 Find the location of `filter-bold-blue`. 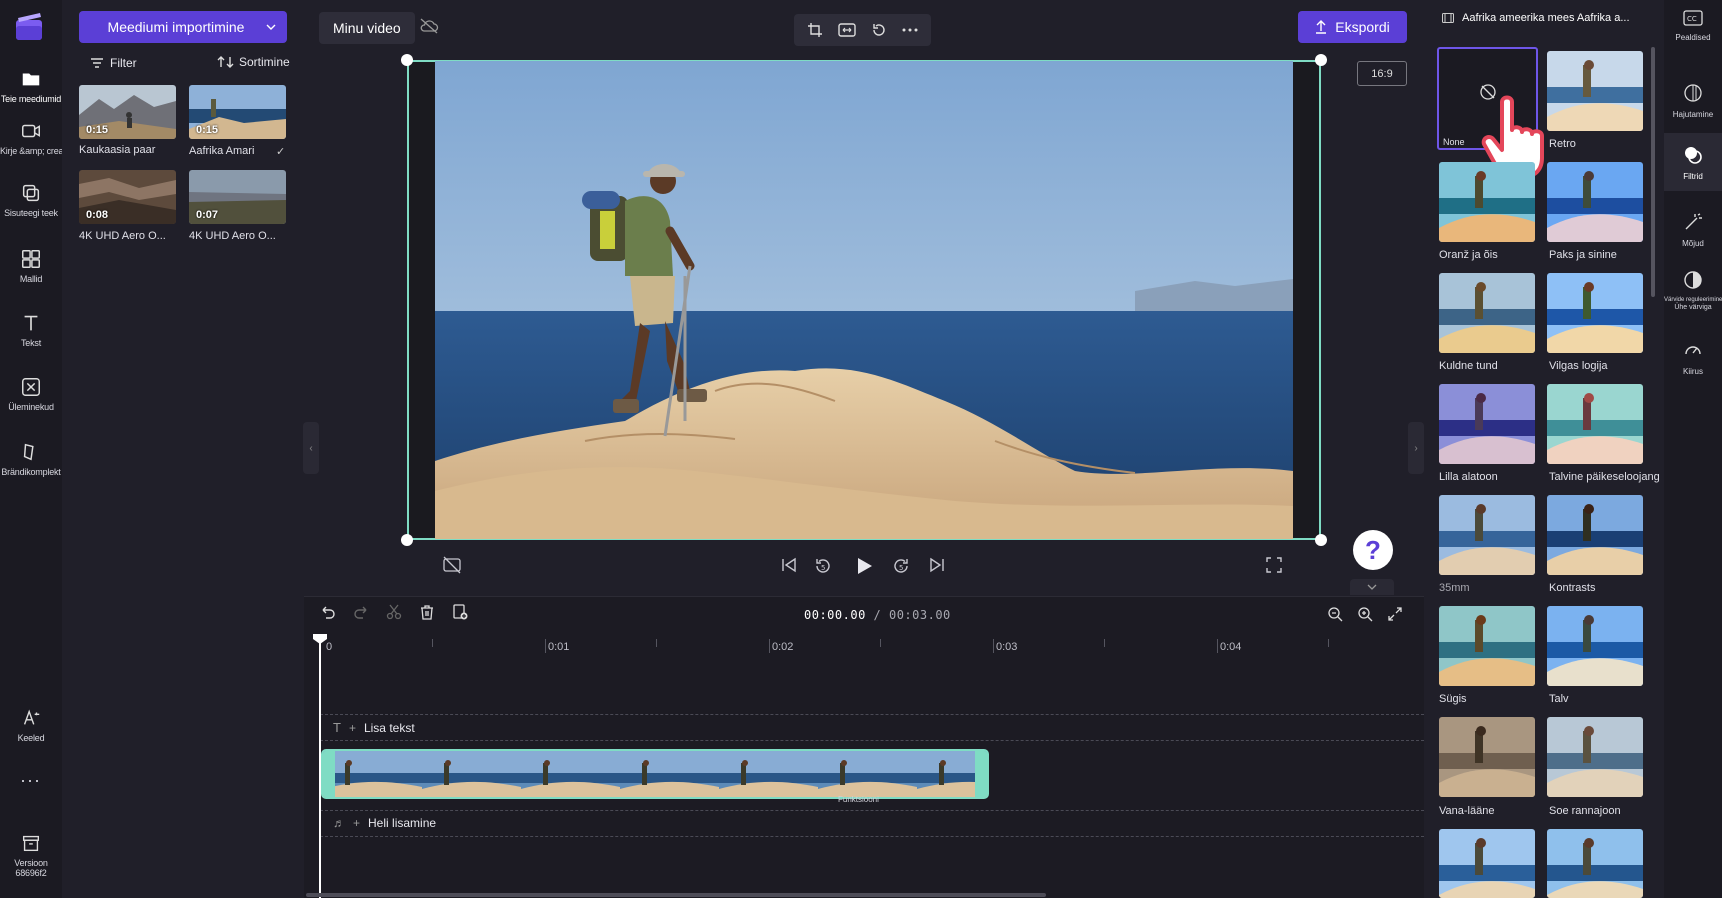

filter-bold-blue is located at coordinates (1595, 202).